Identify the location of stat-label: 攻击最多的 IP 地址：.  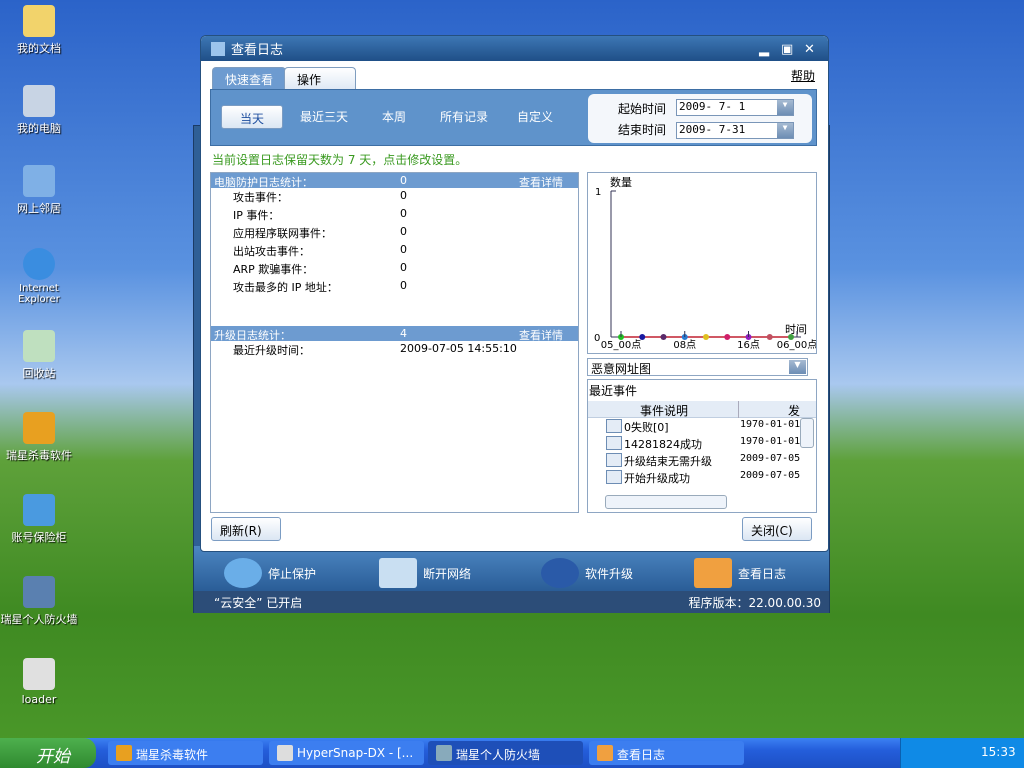
(285, 287).